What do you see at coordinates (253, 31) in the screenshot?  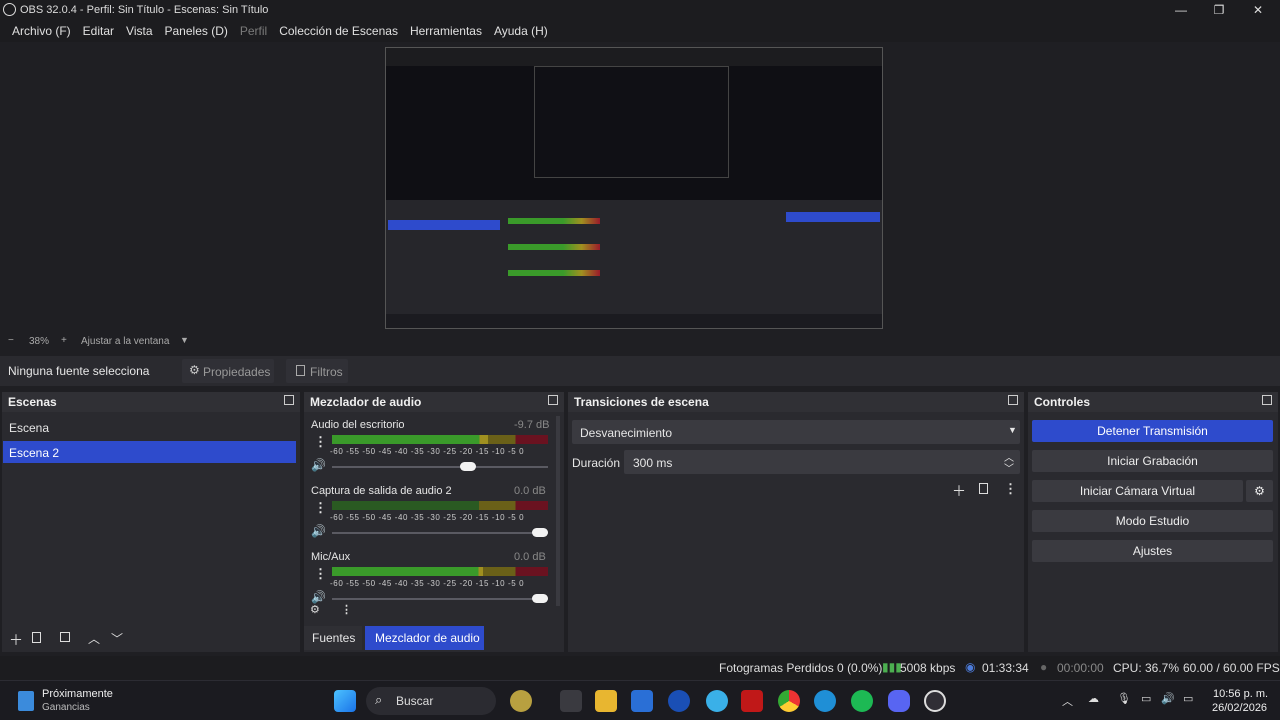 I see `menu-perfil: Perfil` at bounding box center [253, 31].